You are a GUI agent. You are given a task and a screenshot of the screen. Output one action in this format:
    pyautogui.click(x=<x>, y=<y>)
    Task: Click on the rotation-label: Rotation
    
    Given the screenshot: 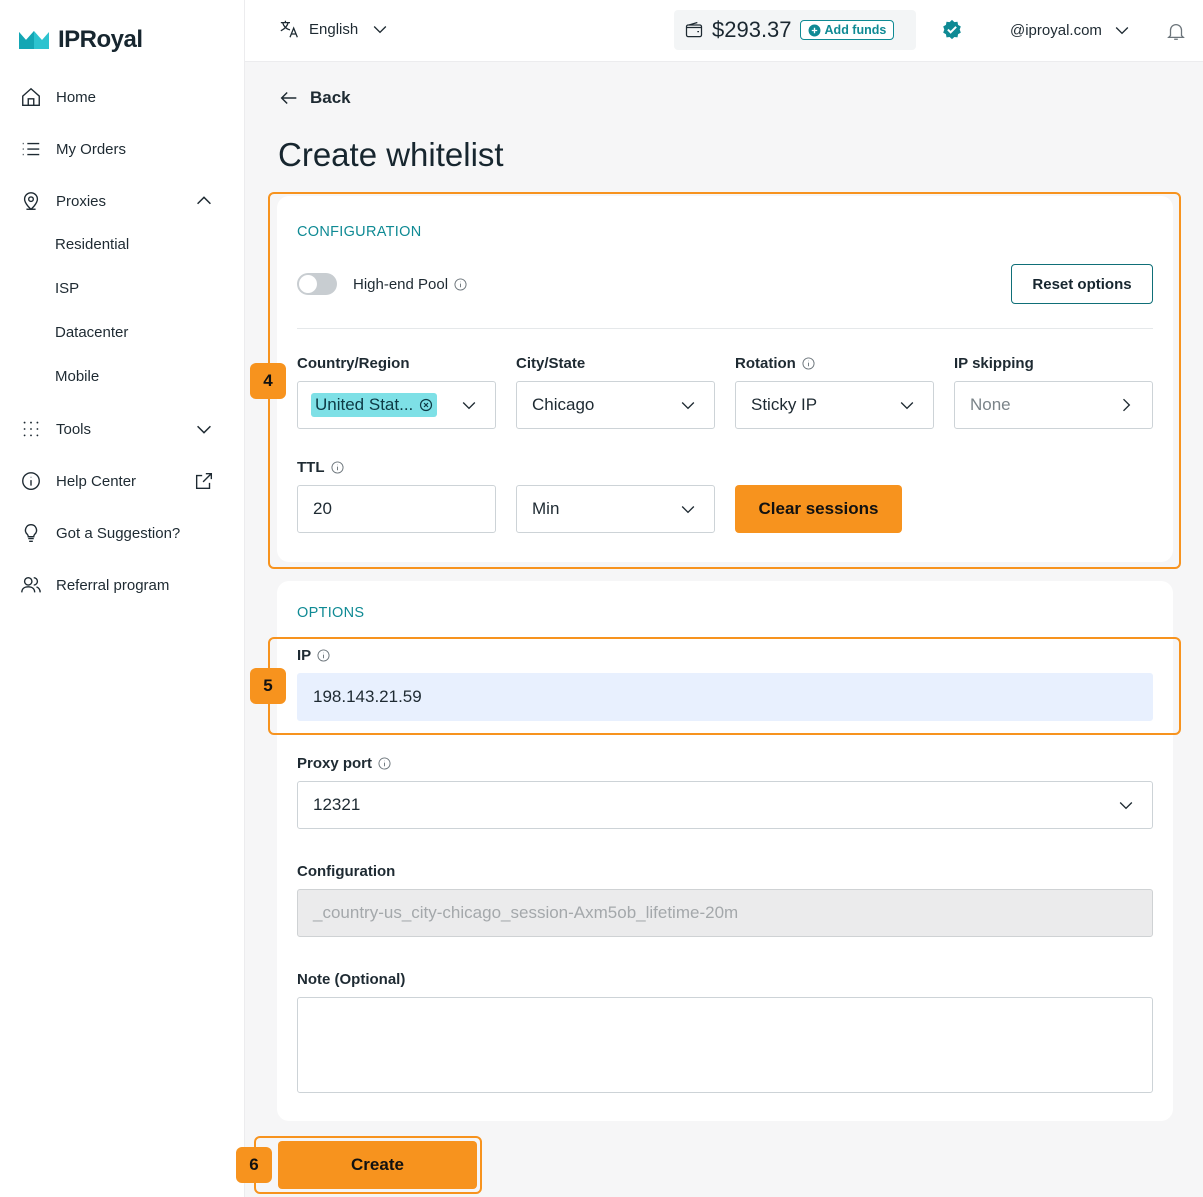 What is the action you would take?
    pyautogui.click(x=775, y=363)
    